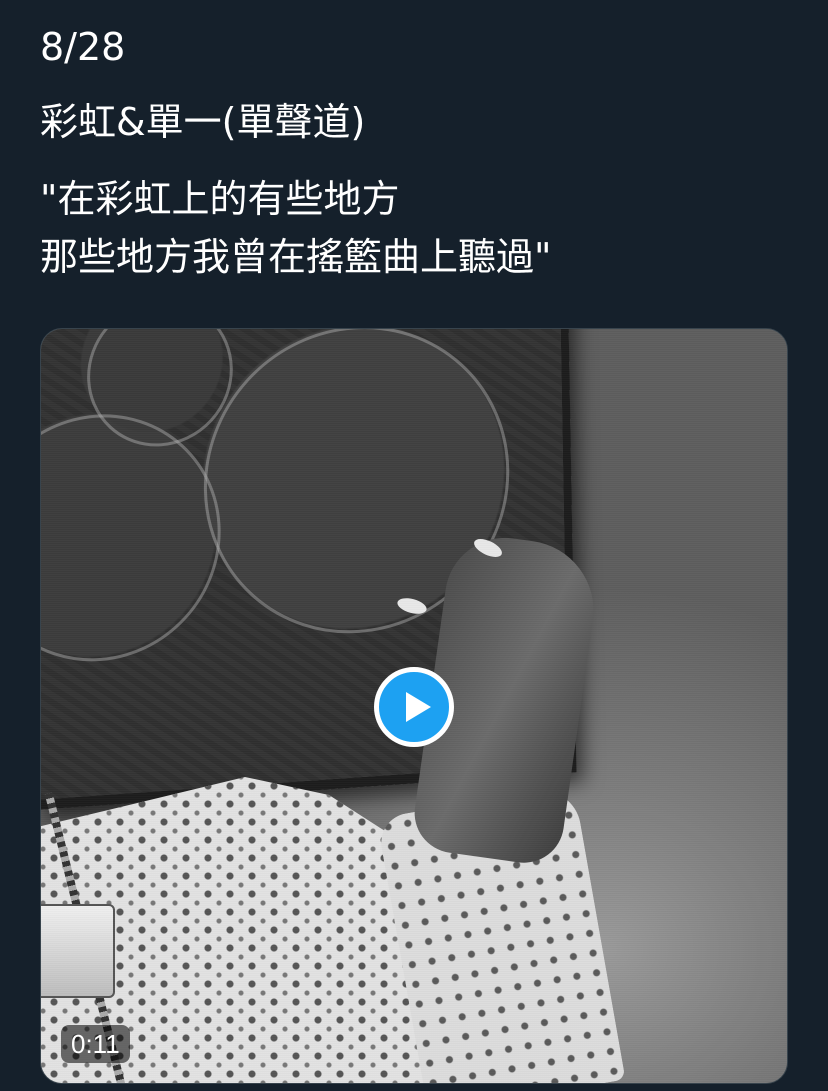 The width and height of the screenshot is (828, 1091). I want to click on play-button, so click(414, 707).